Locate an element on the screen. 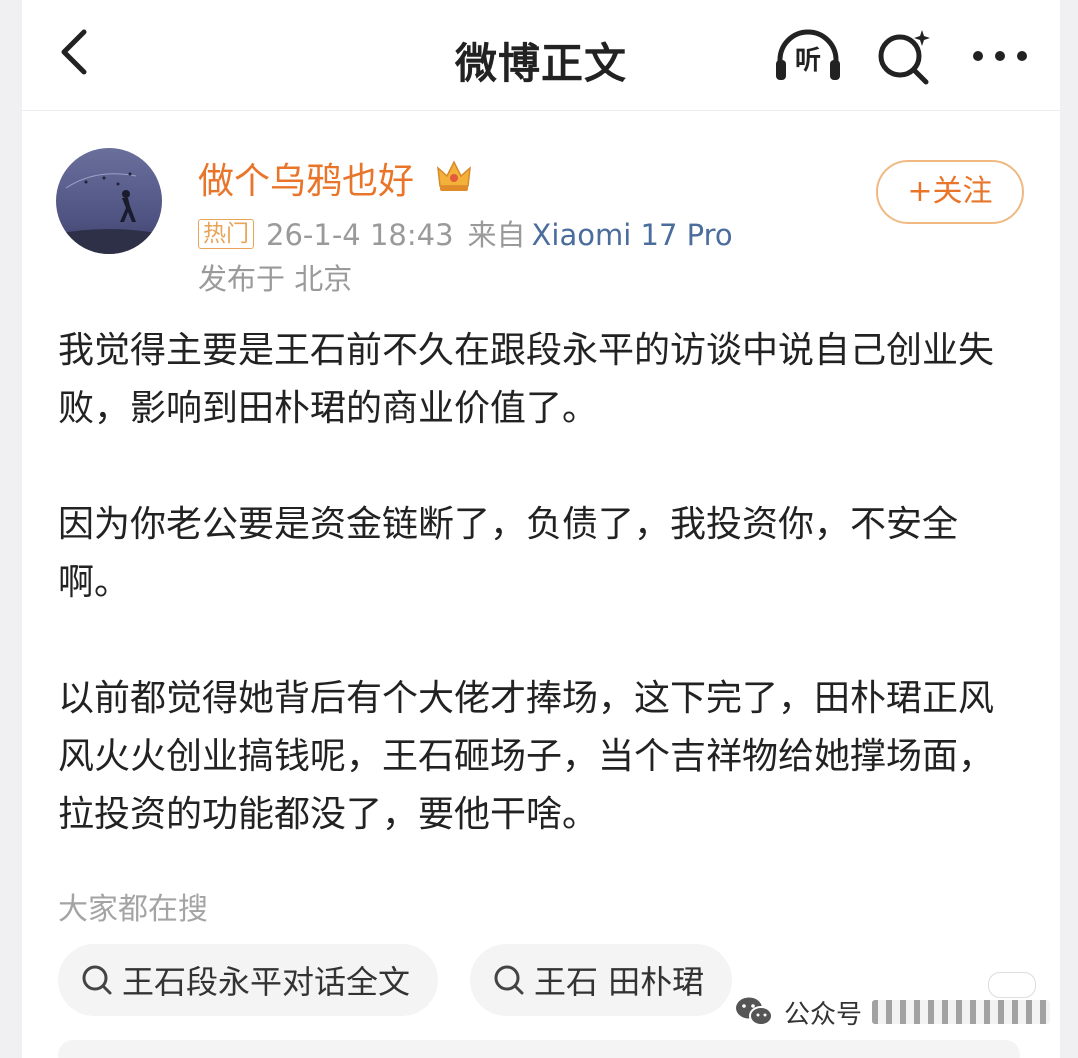 This screenshot has height=1058, width=1078. author-name: 做个乌鸦也好 is located at coordinates (306, 178).